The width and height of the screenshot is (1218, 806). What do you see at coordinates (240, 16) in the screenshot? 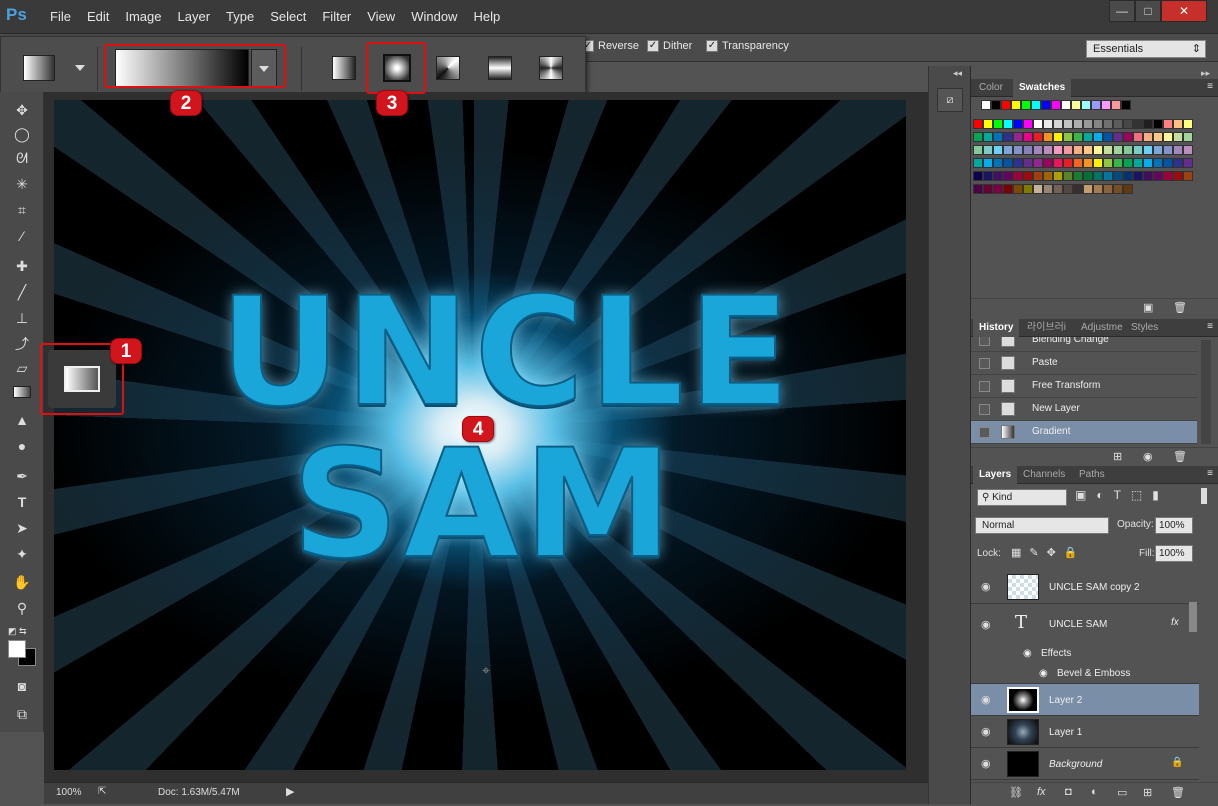
I see `menu-type: Type` at bounding box center [240, 16].